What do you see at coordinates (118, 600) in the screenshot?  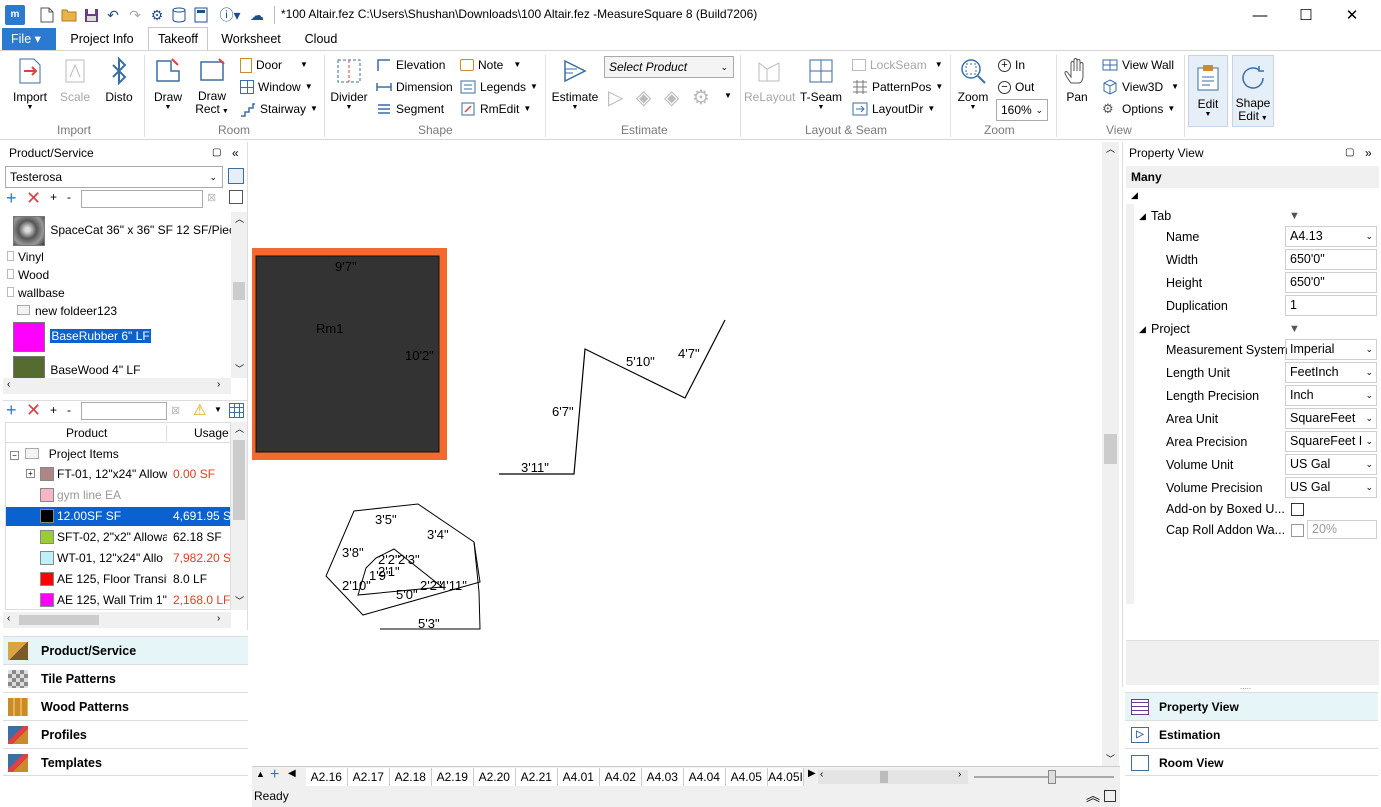 I see `table-row: AE 125, Wall Trim 1" 2,168.0 LF` at bounding box center [118, 600].